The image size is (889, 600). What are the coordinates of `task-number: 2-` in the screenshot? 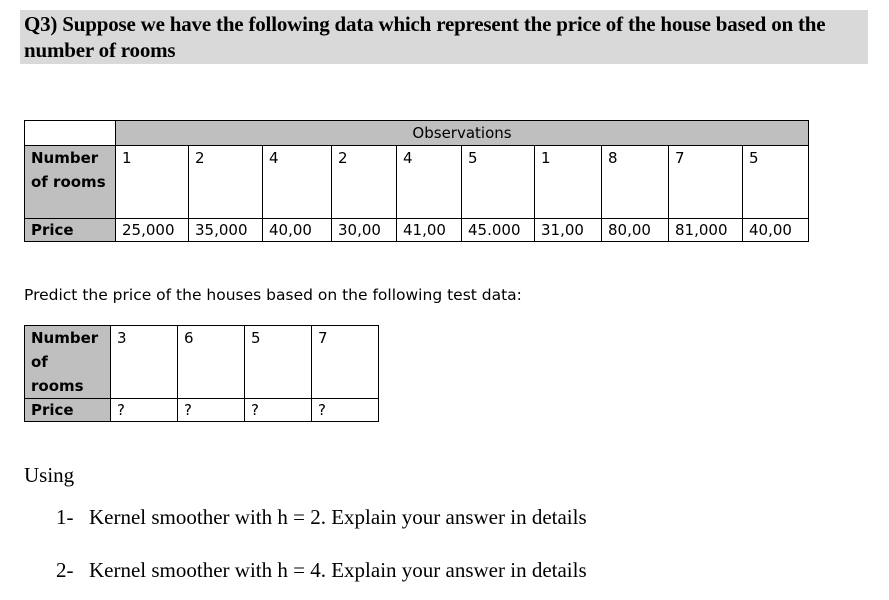 It's located at (65, 570).